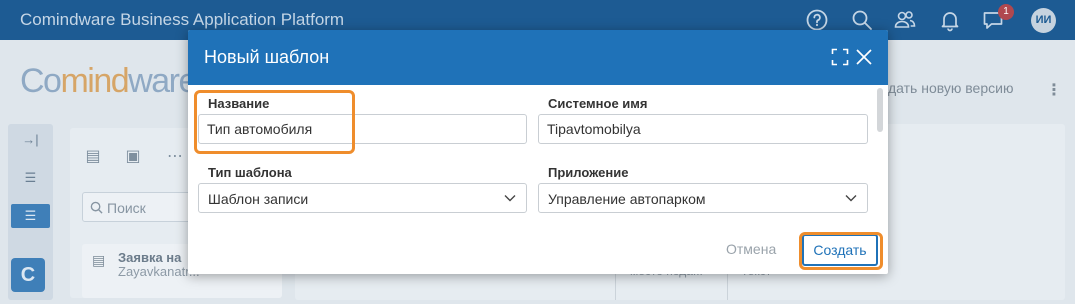  I want to click on navigation-rail: →| ☰ ☰ C, so click(30, 212).